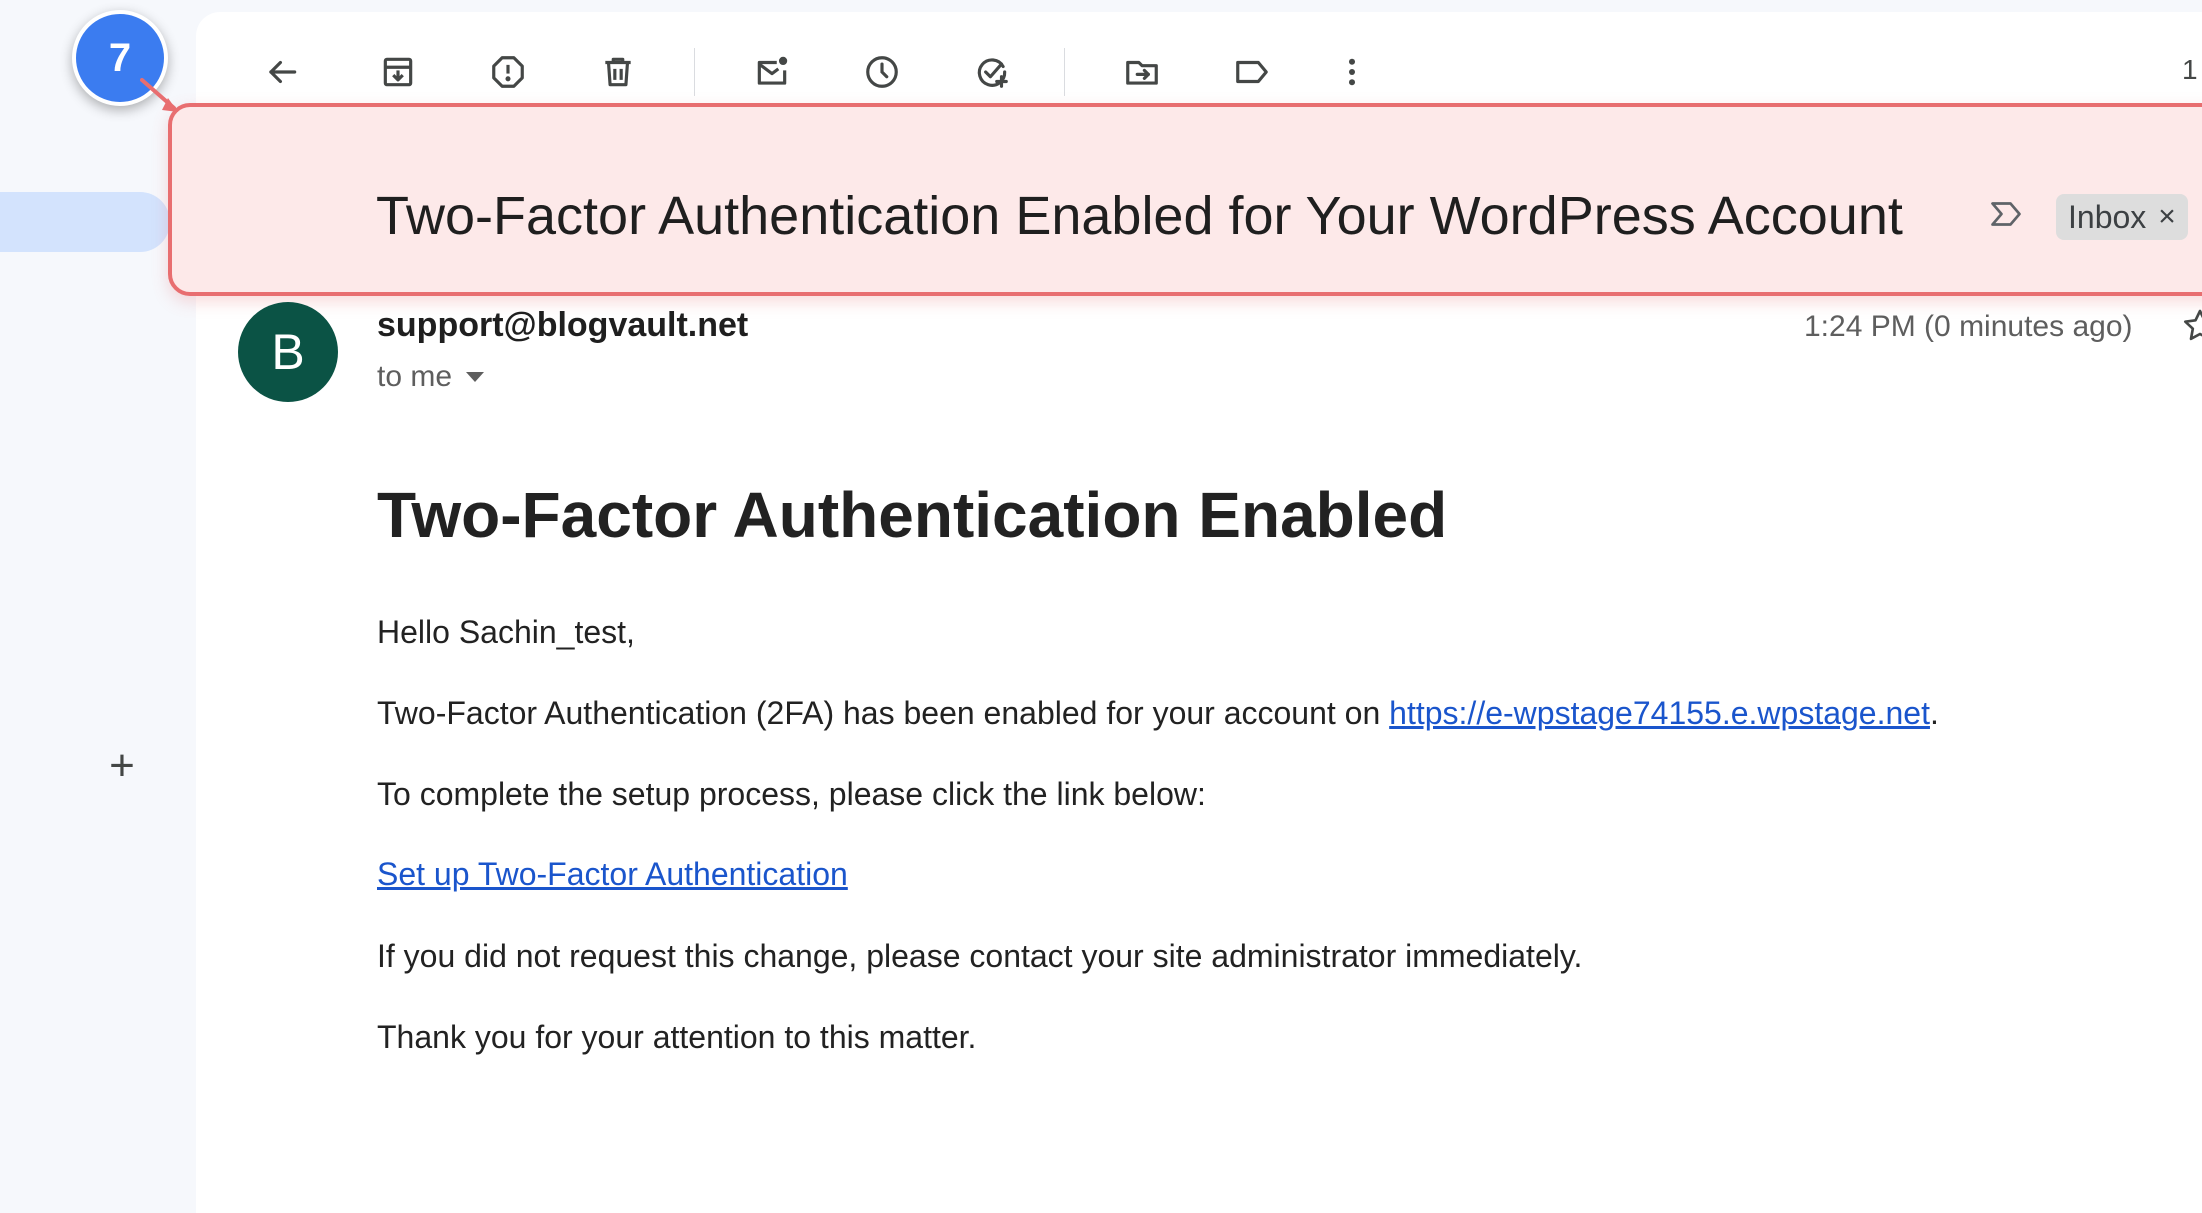 Image resolution: width=2202 pixels, height=1213 pixels. Describe the element at coordinates (562, 325) in the screenshot. I see `sender-email: support@blogvault.net` at that location.